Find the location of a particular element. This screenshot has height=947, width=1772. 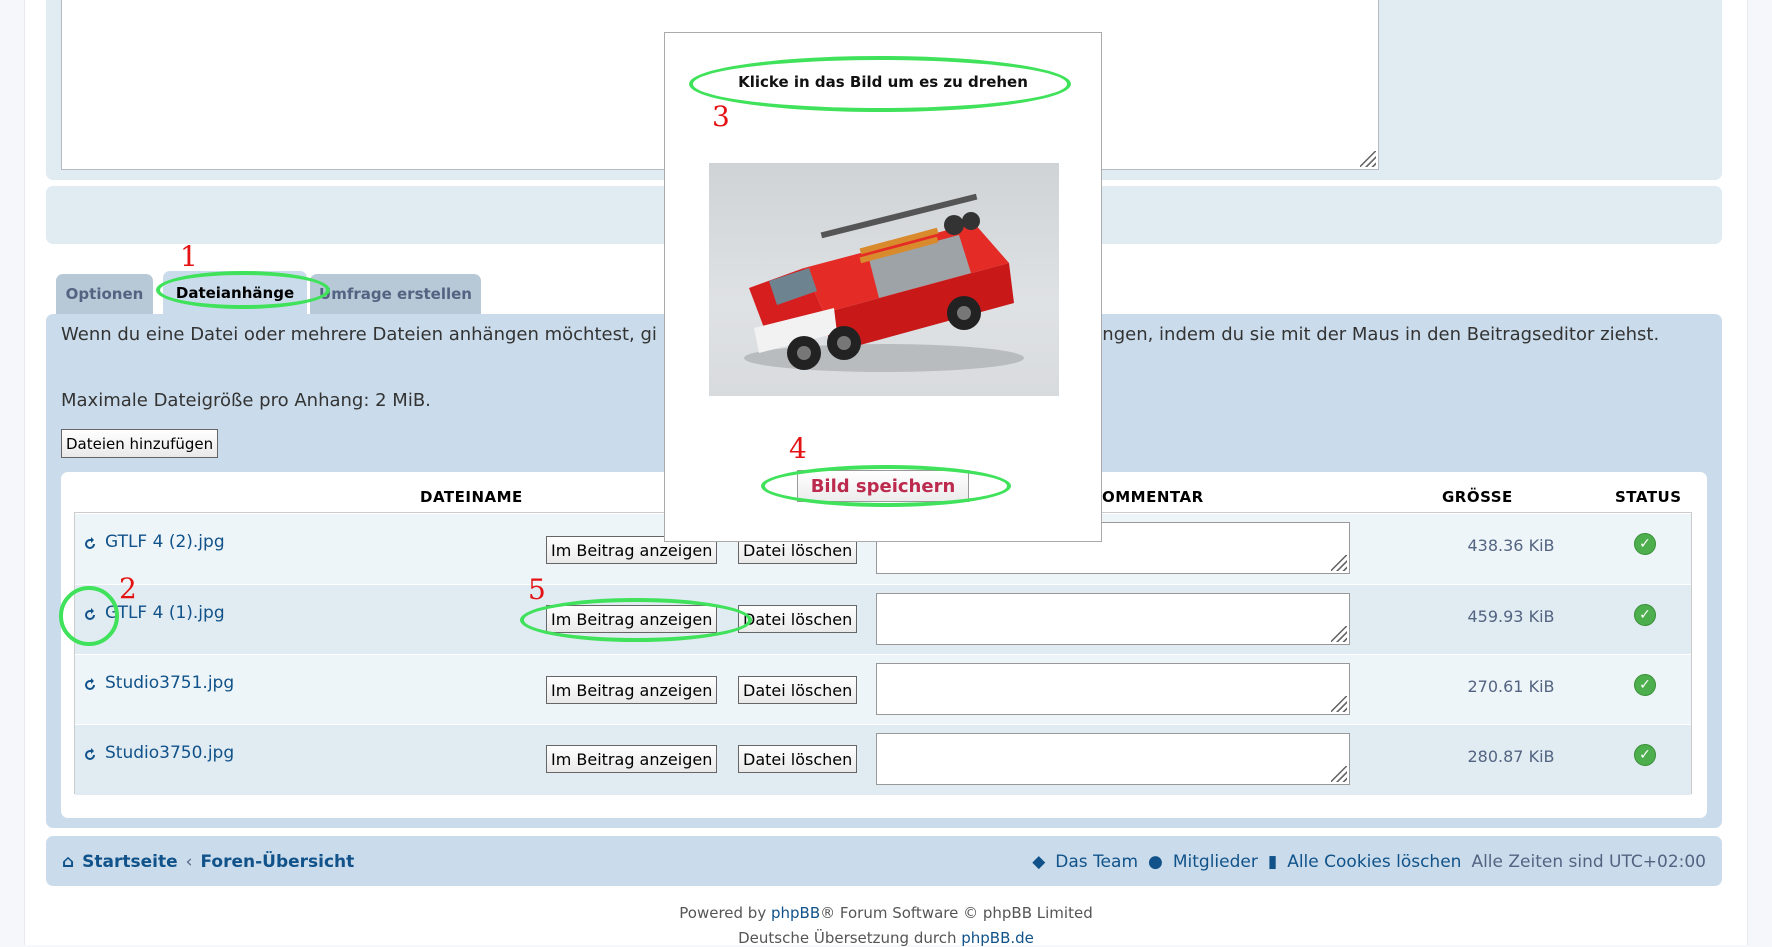

phpbb-de-link: phpBB.de is located at coordinates (997, 938).